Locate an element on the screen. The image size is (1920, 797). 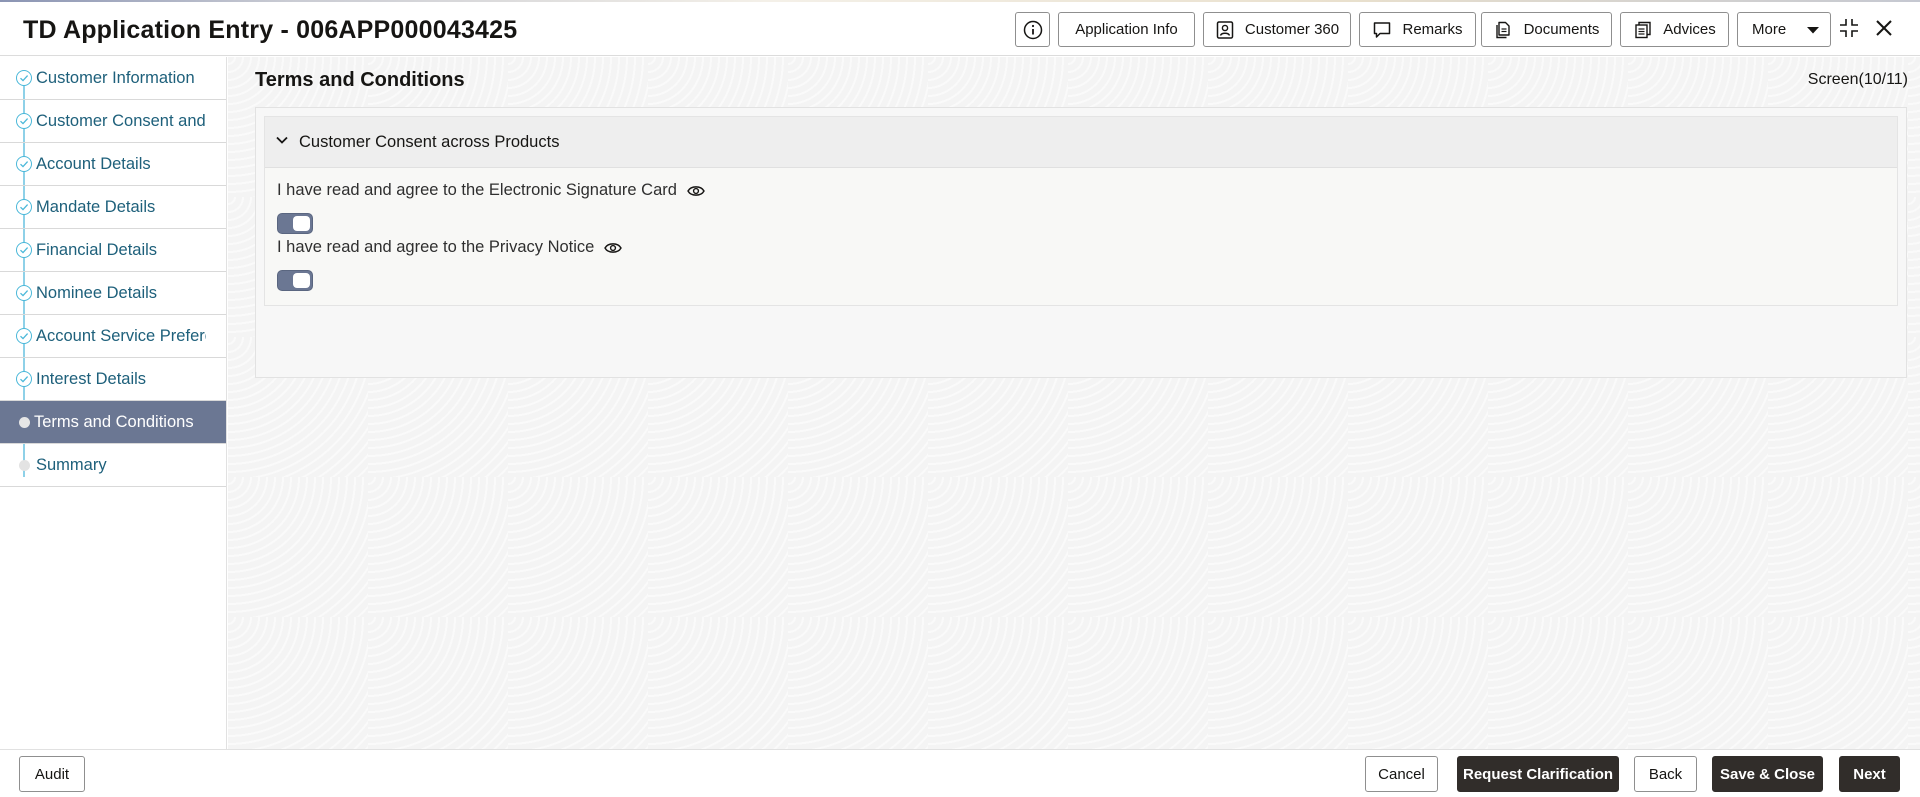
next-button: Next is located at coordinates (1869, 774).